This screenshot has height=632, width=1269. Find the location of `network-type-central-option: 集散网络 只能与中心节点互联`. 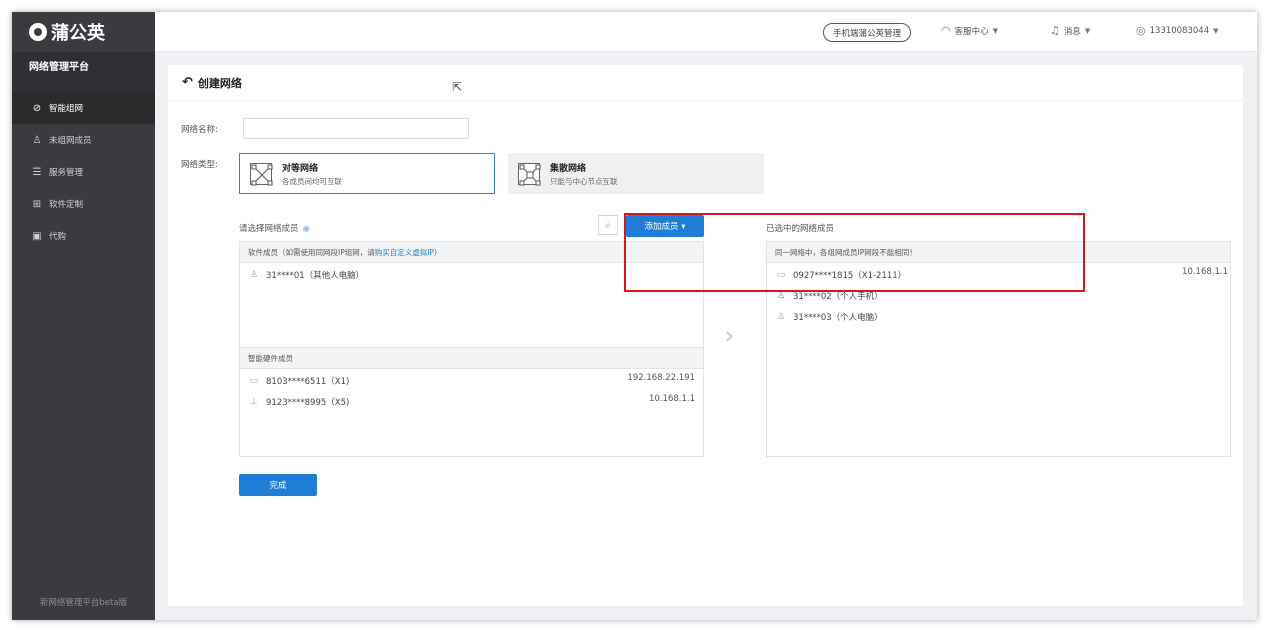

network-type-central-option: 集散网络 只能与中心节点互联 is located at coordinates (636, 173).